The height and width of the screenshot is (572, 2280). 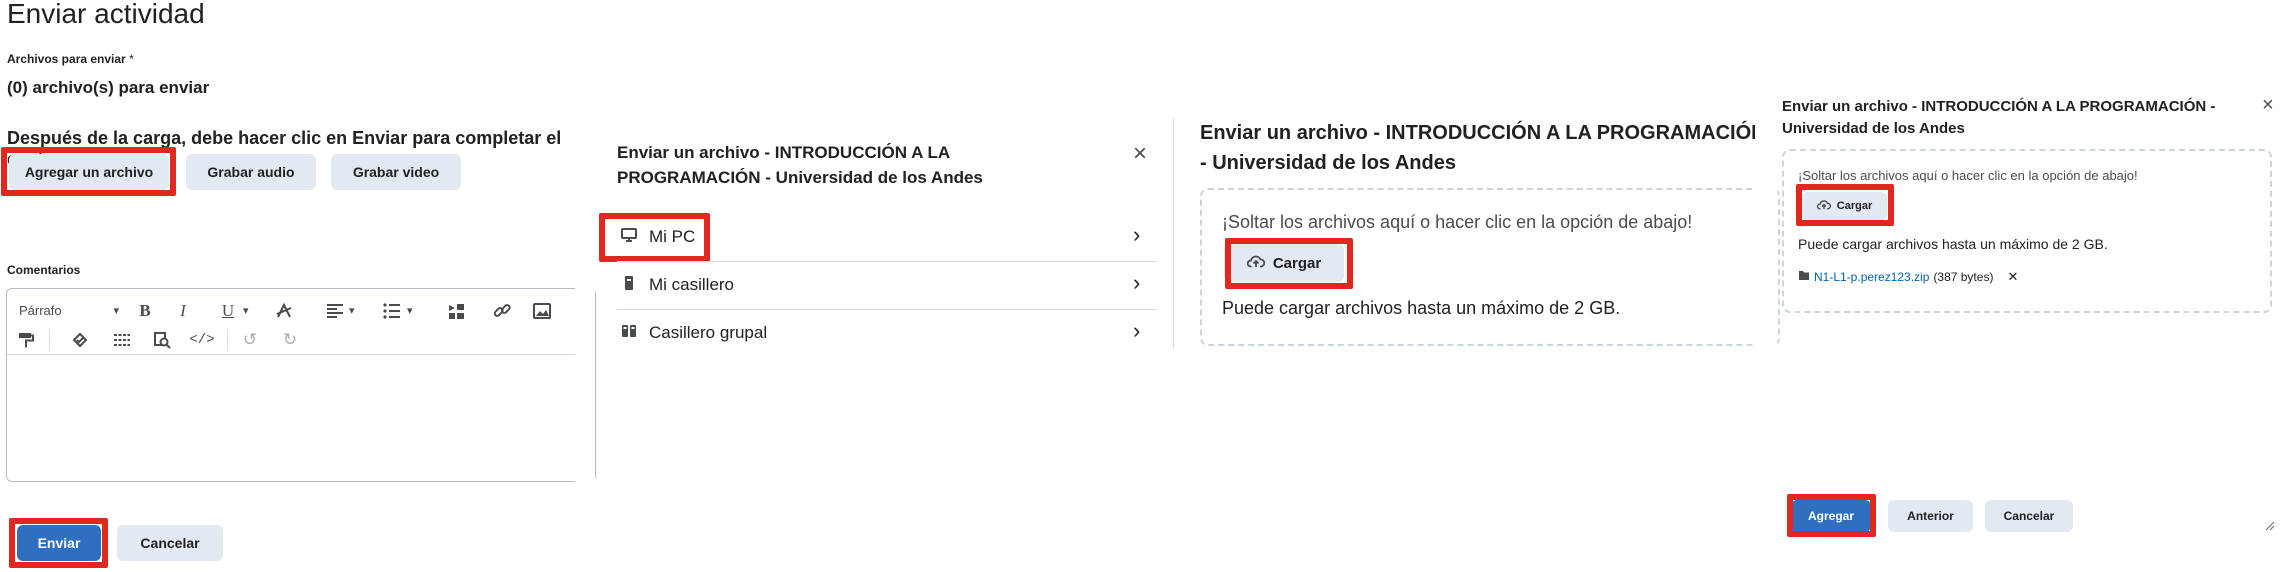 What do you see at coordinates (59, 543) in the screenshot?
I see `submit-button: Enviar` at bounding box center [59, 543].